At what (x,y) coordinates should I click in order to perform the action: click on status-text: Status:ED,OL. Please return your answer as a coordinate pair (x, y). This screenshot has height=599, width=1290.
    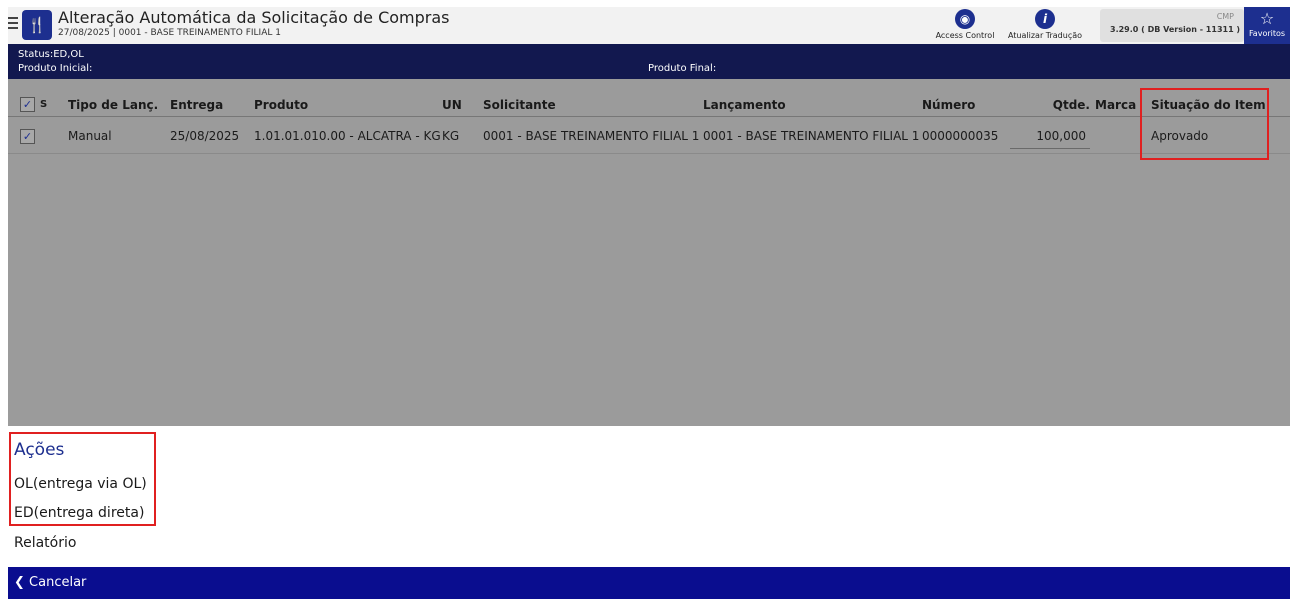
    Looking at the image, I should click on (51, 54).